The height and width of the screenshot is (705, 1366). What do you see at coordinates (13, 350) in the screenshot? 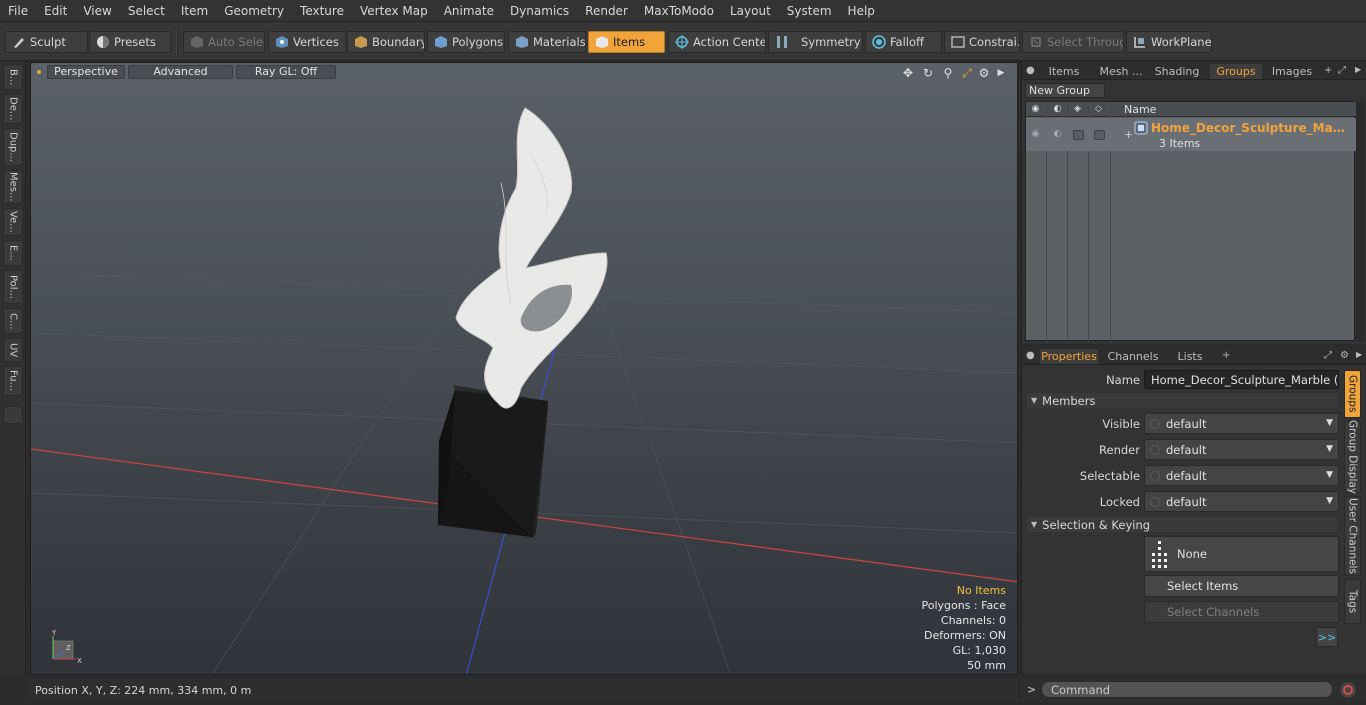
I see `left-tab-9: UV` at bounding box center [13, 350].